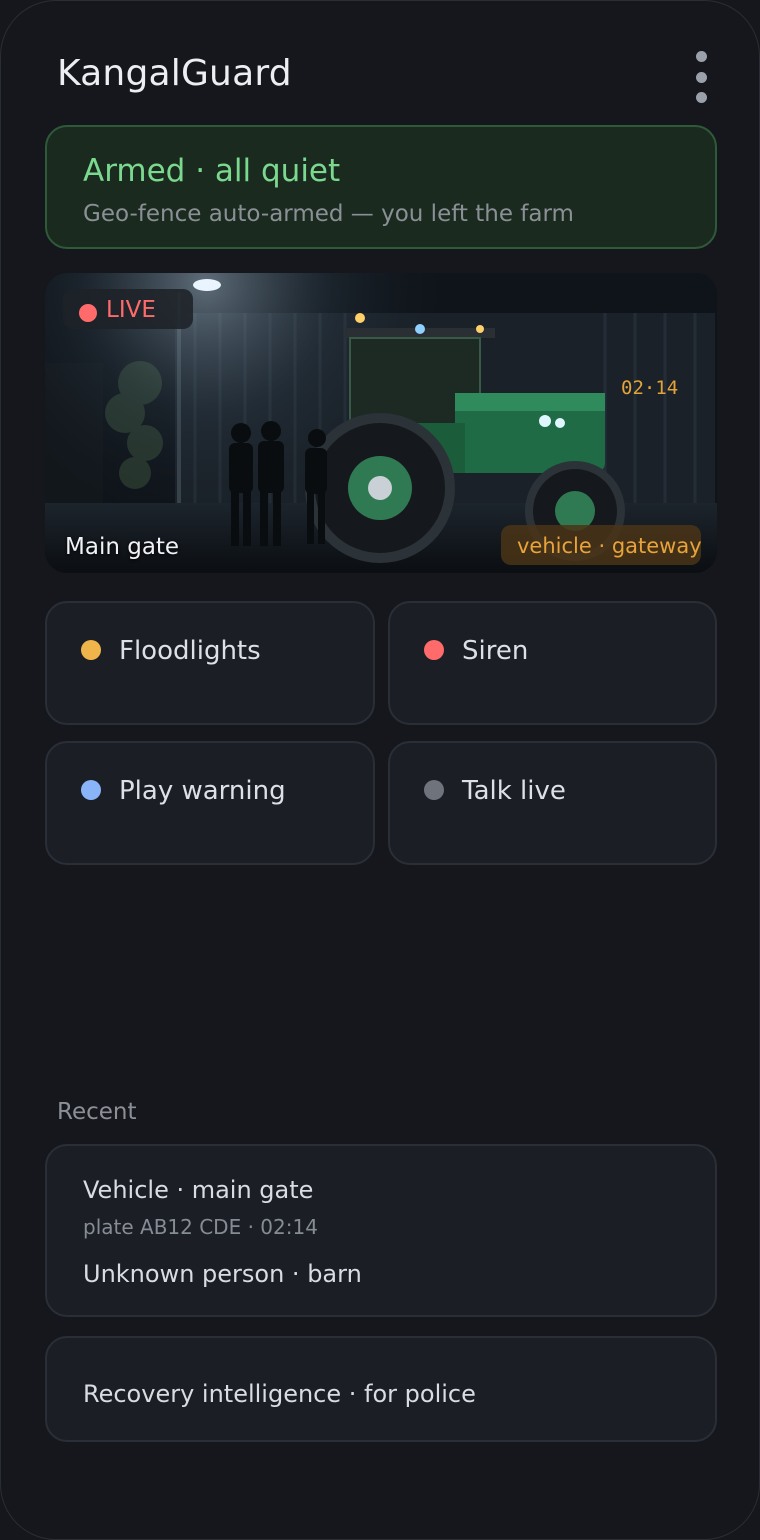 This screenshot has height=1540, width=760. I want to click on live-badge: LIVE, so click(128, 309).